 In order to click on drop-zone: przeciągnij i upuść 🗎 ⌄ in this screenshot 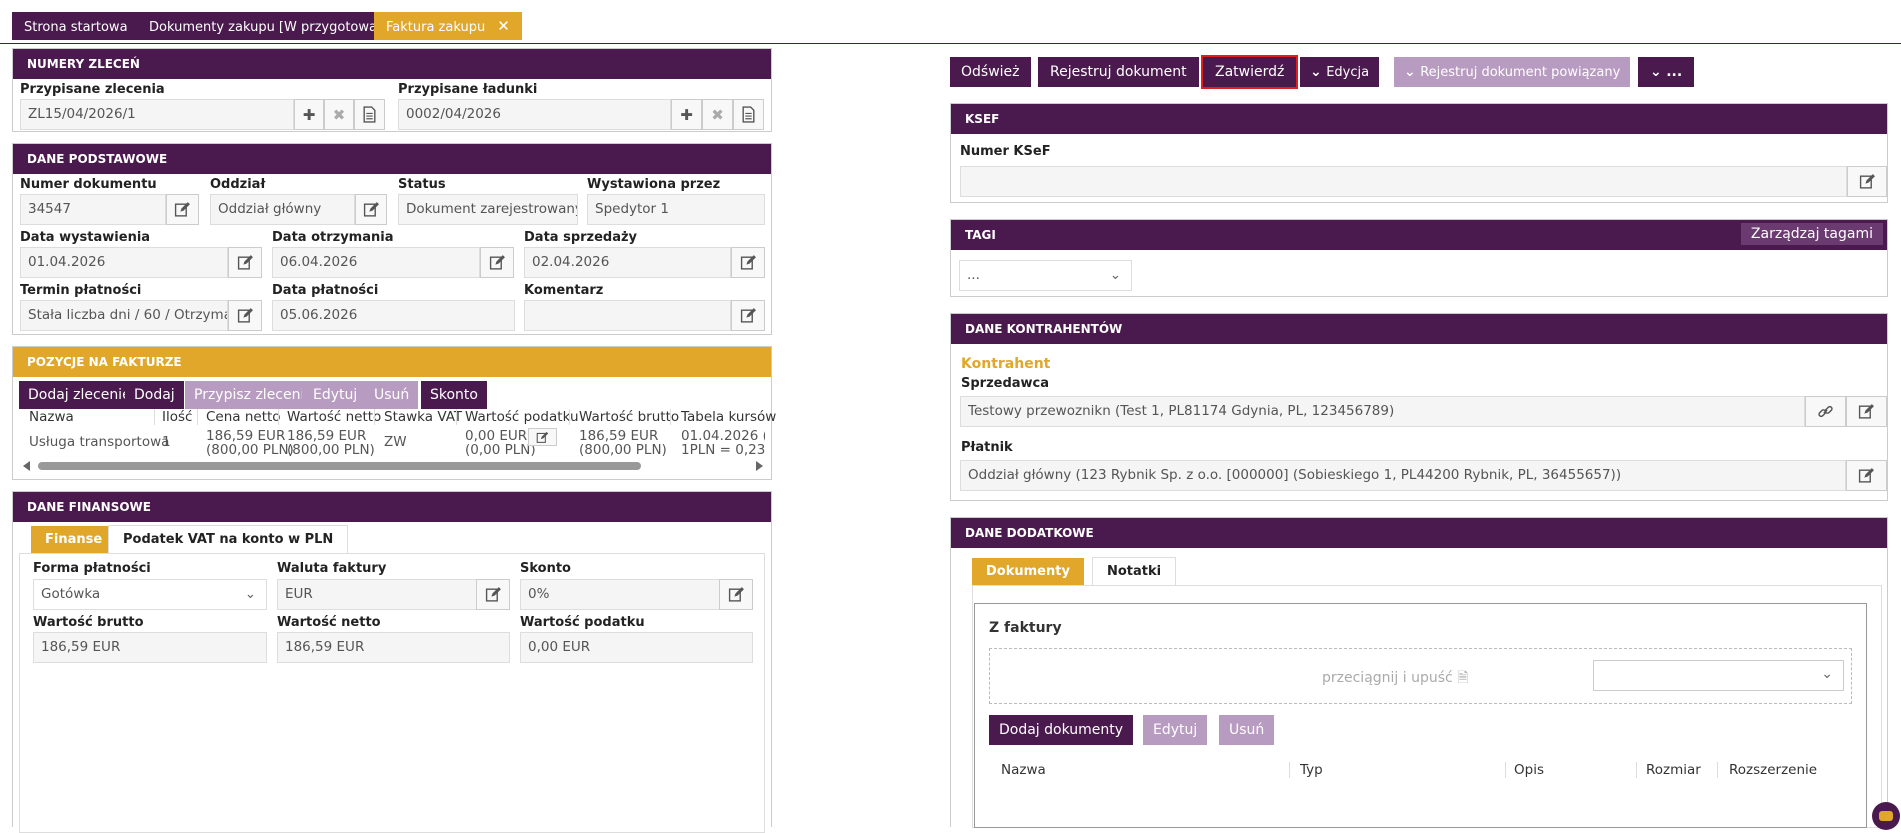, I will do `click(1420, 676)`.